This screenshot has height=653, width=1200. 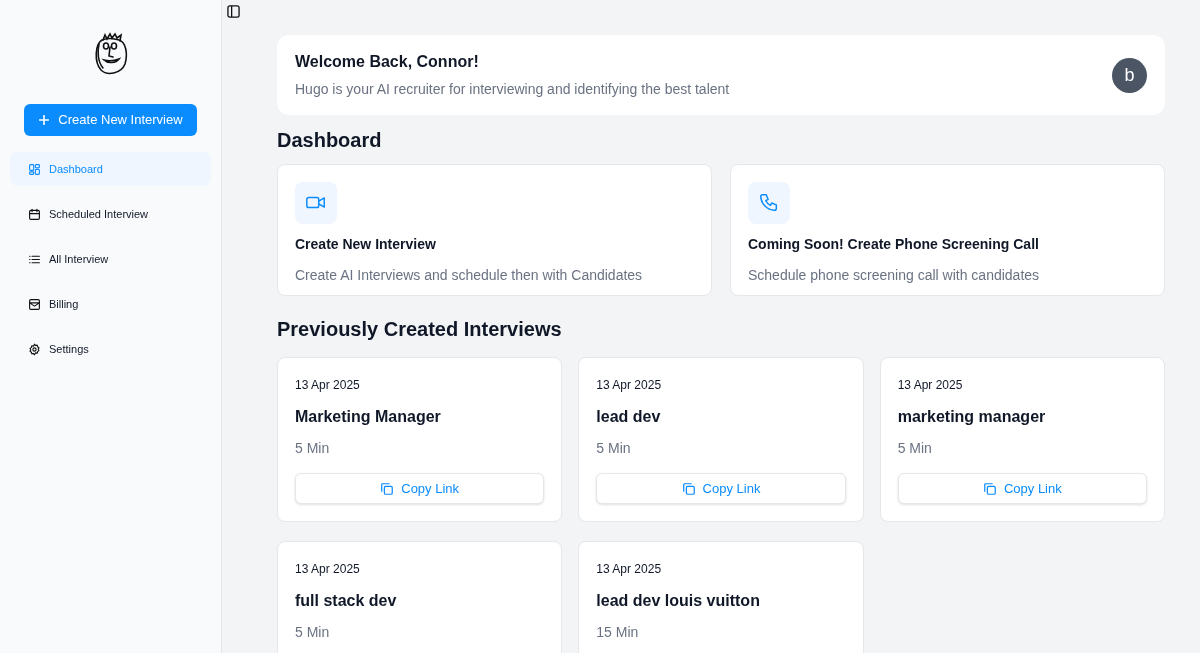 I want to click on interview-title: full stack dev, so click(x=346, y=601).